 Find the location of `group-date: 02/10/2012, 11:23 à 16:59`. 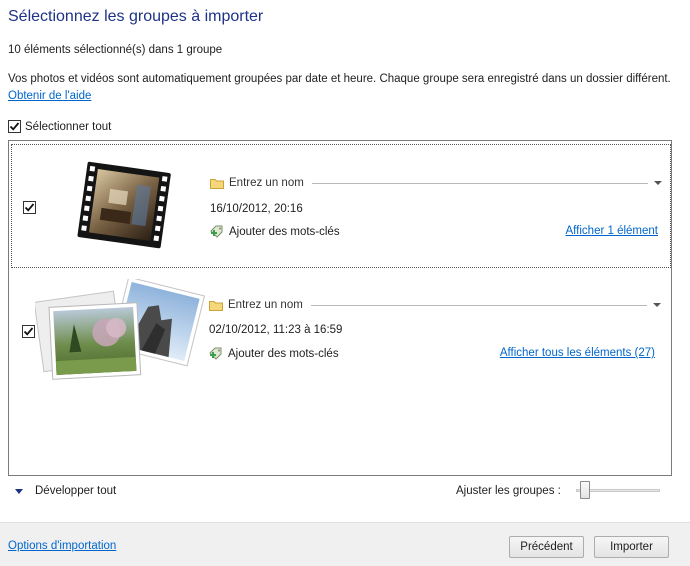

group-date: 02/10/2012, 11:23 à 16:59 is located at coordinates (276, 330).